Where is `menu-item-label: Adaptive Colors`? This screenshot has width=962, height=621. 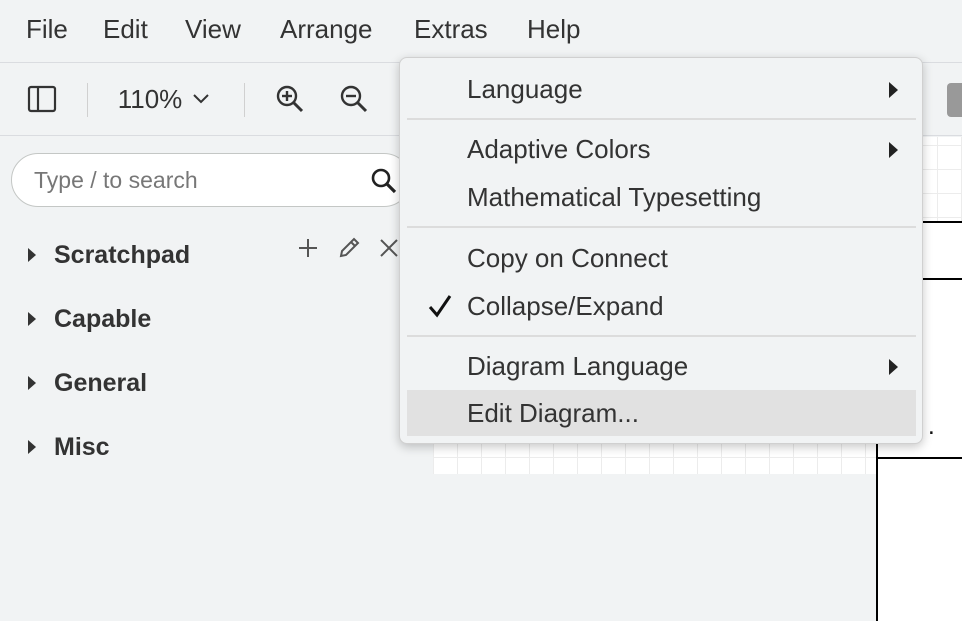
menu-item-label: Adaptive Colors is located at coordinates (559, 149).